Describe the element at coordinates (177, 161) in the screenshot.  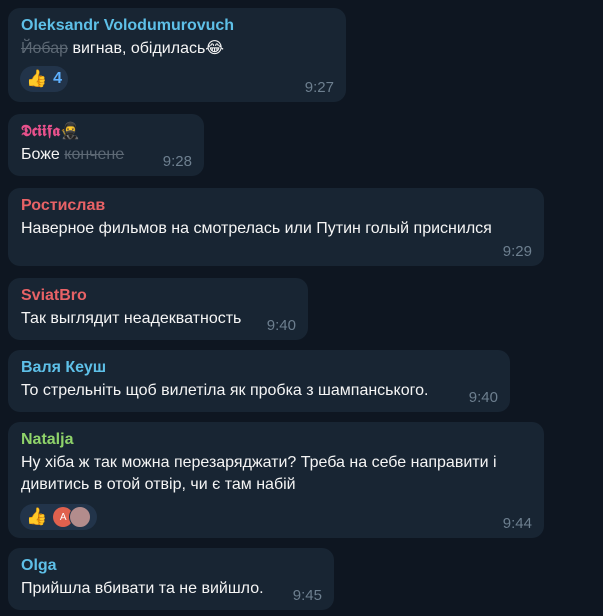
I see `message-time: 9:28` at that location.